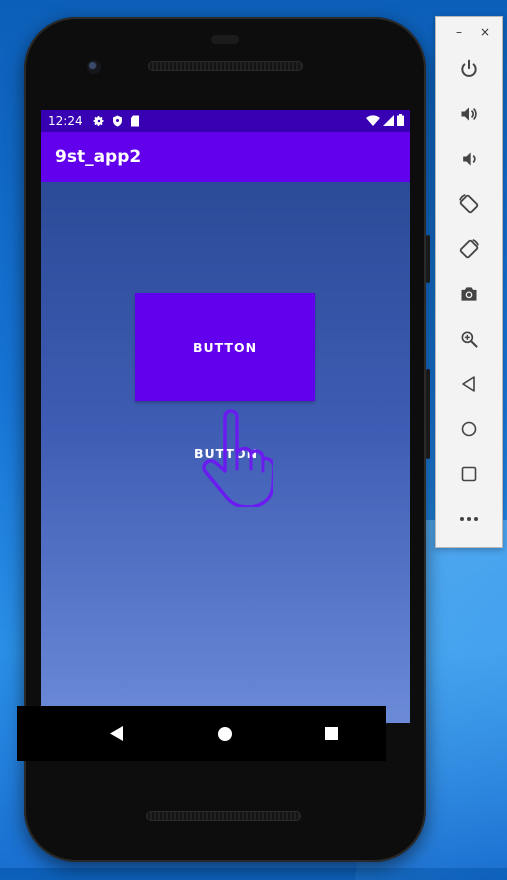  What do you see at coordinates (373, 120) in the screenshot?
I see `wifi-icon` at bounding box center [373, 120].